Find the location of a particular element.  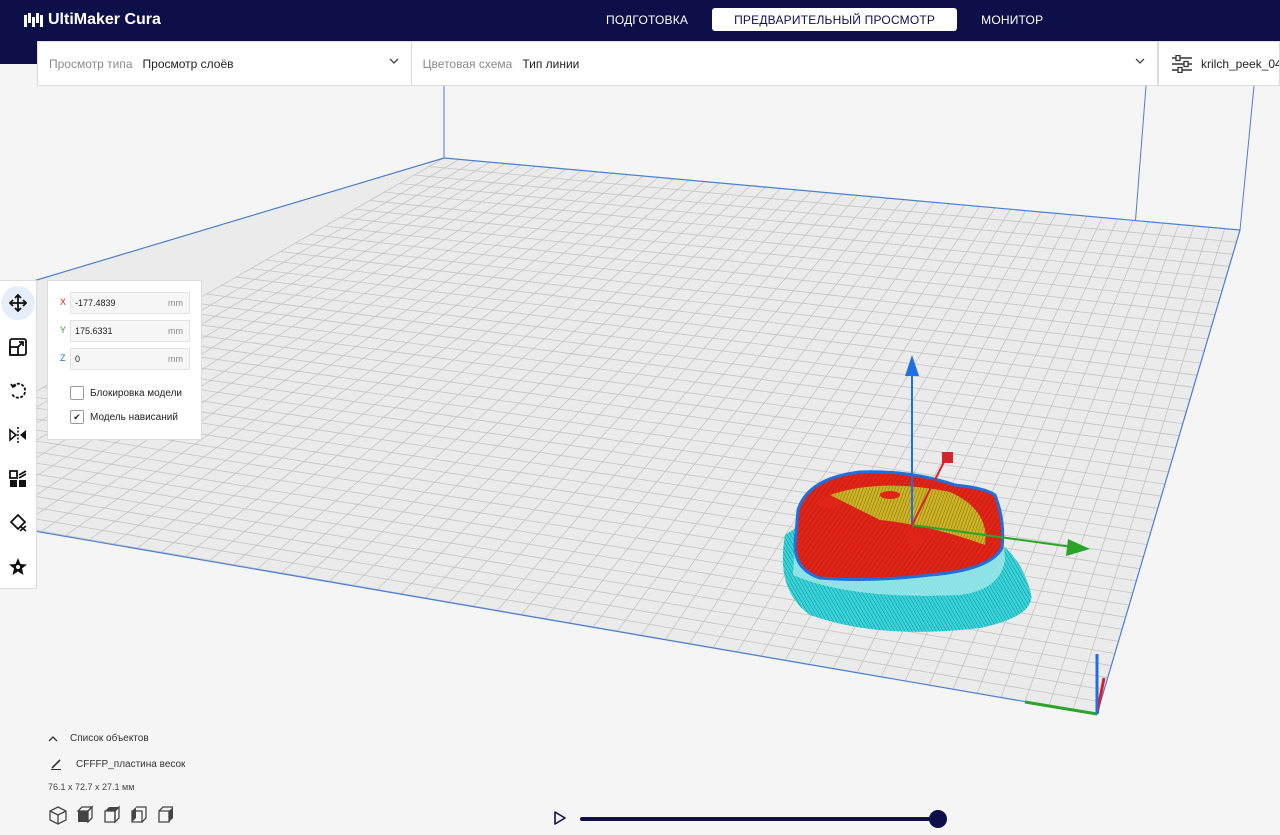

app-name: UltiMaker Cura is located at coordinates (104, 19).